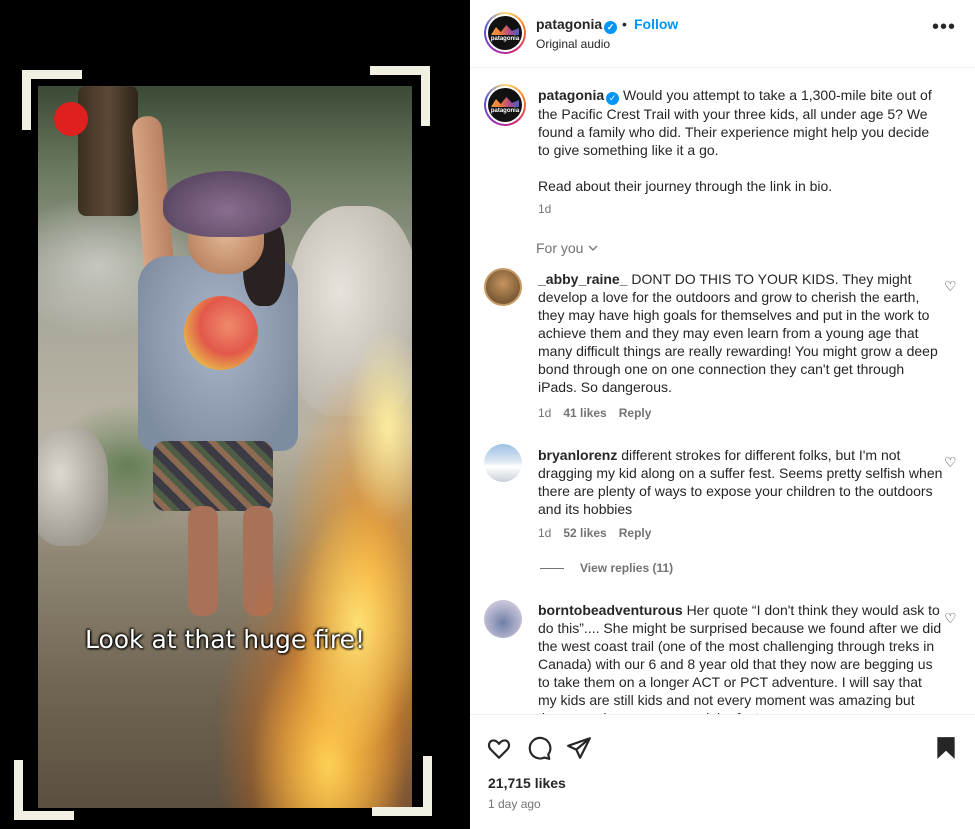 Image resolution: width=975 pixels, height=829 pixels. What do you see at coordinates (946, 748) in the screenshot?
I see `bookmark-icon` at bounding box center [946, 748].